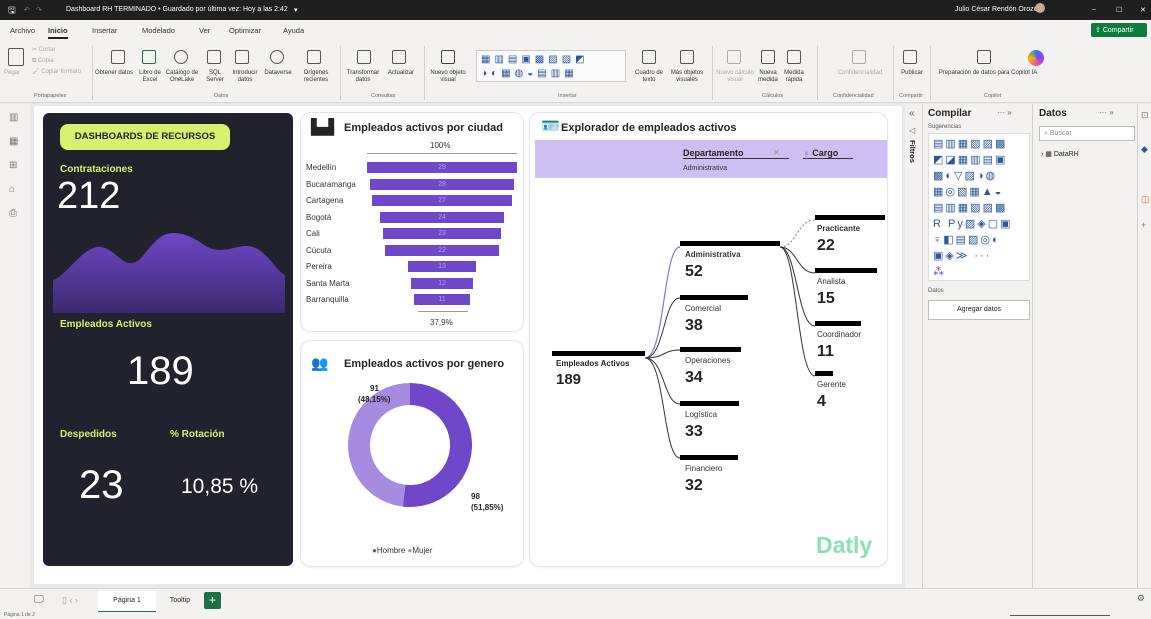 The image size is (1151, 619). I want to click on legend-mujer: Mujer, so click(422, 550).